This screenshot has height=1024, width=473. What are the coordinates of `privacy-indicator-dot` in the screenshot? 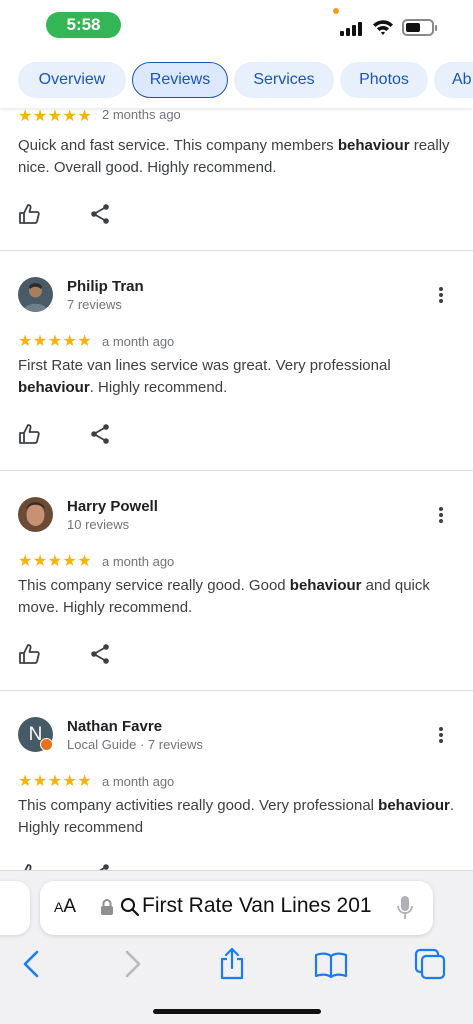 It's located at (336, 11).